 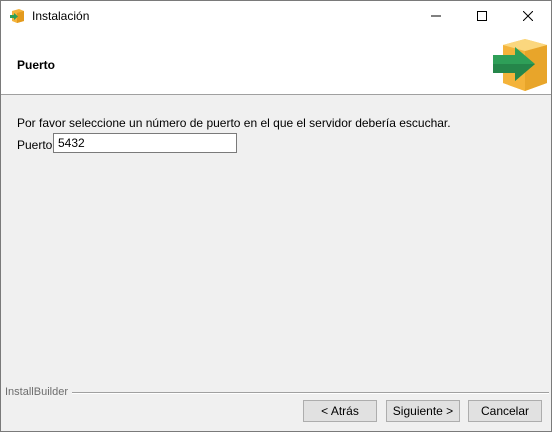 What do you see at coordinates (145, 143) in the screenshot?
I see `port-input` at bounding box center [145, 143].